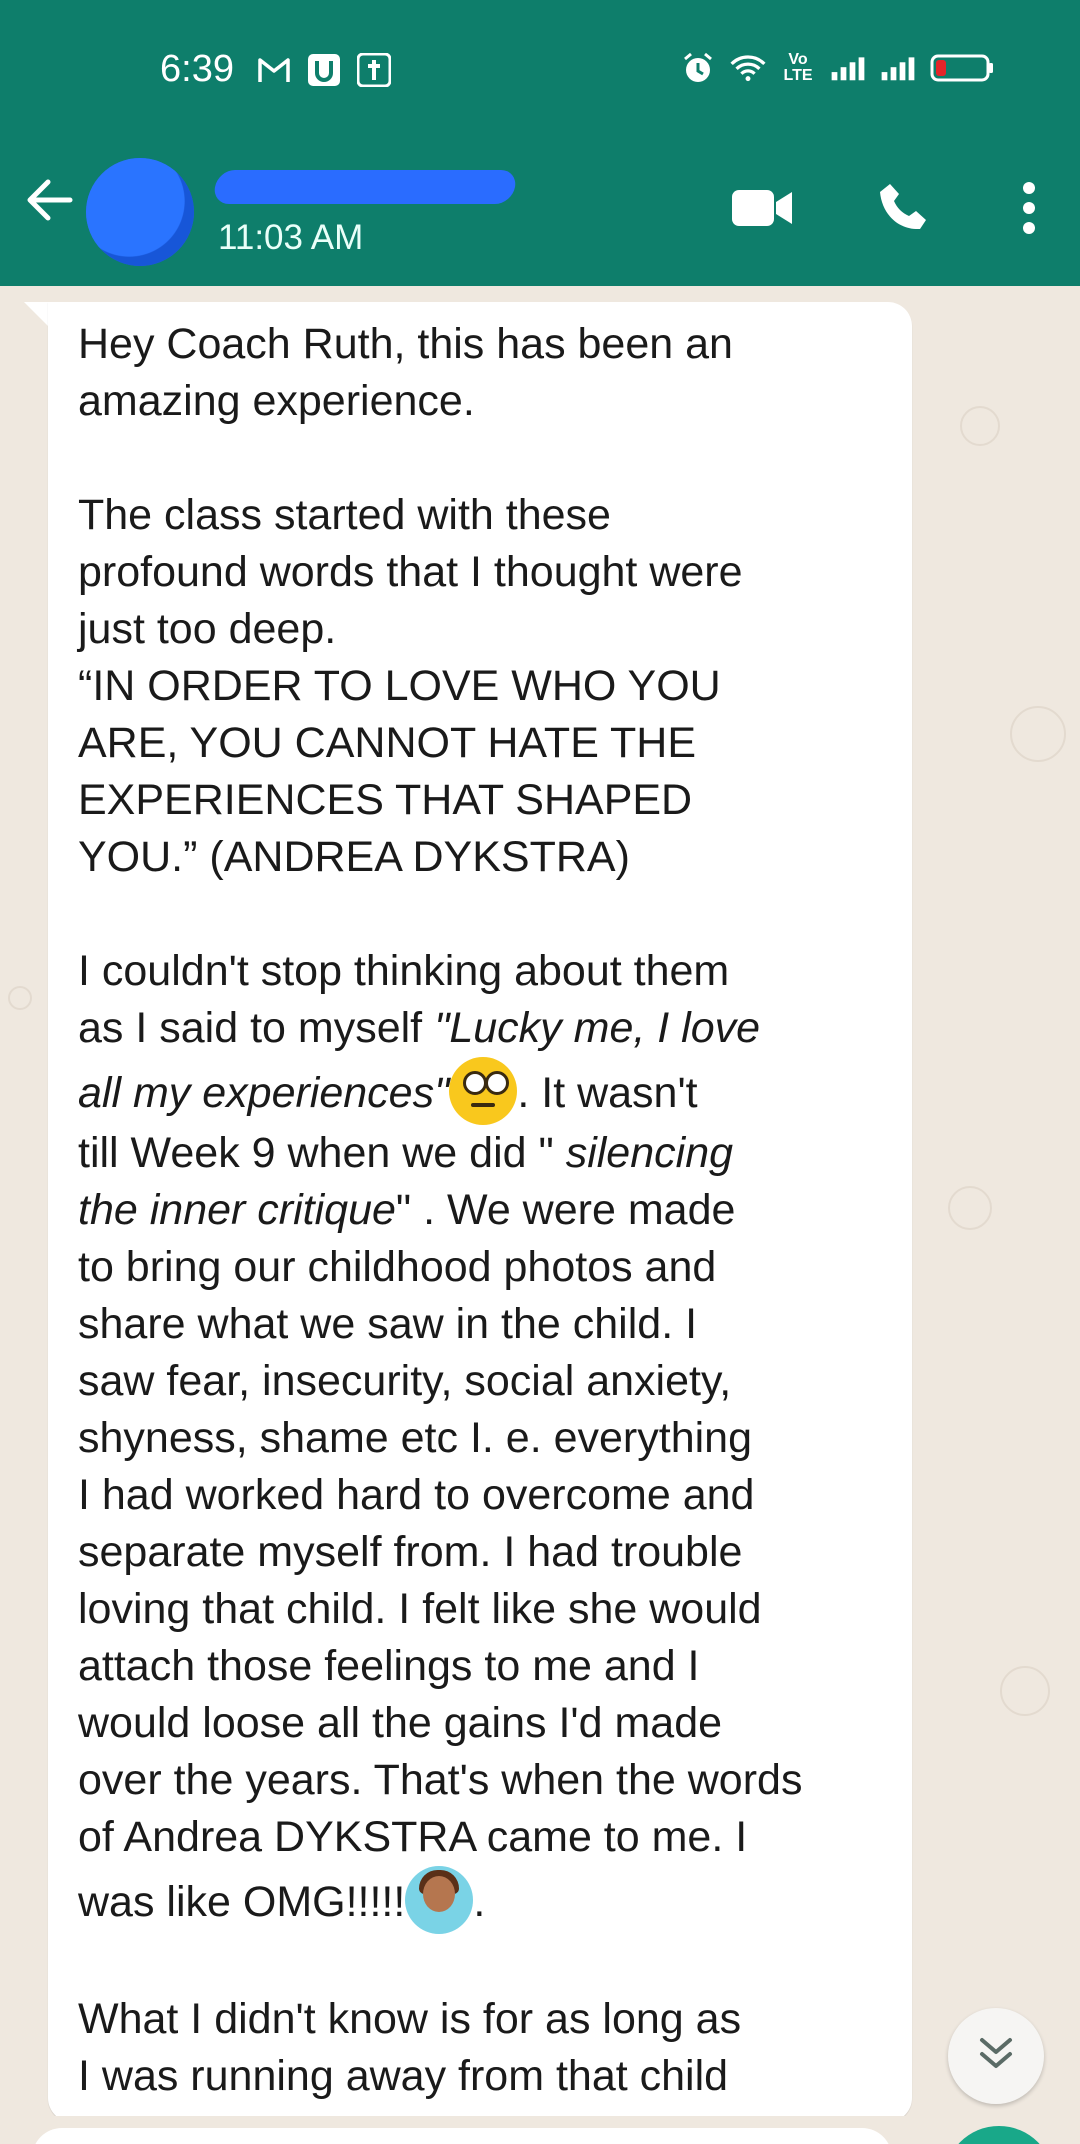  I want to click on battery-low-icon, so click(962, 68).